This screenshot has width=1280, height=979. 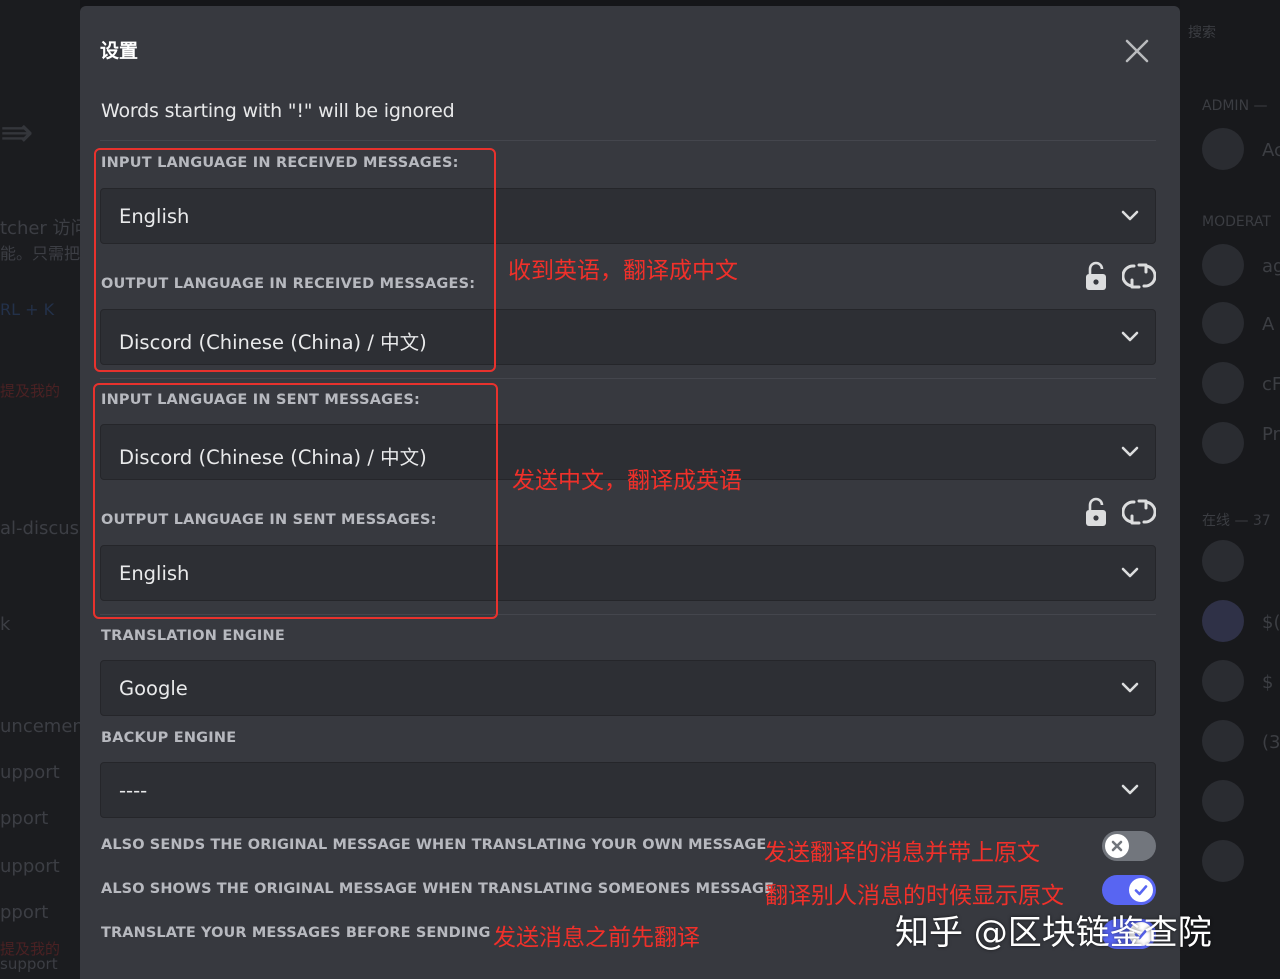 I want to click on bg-fragment: uncemen, so click(x=40, y=726).